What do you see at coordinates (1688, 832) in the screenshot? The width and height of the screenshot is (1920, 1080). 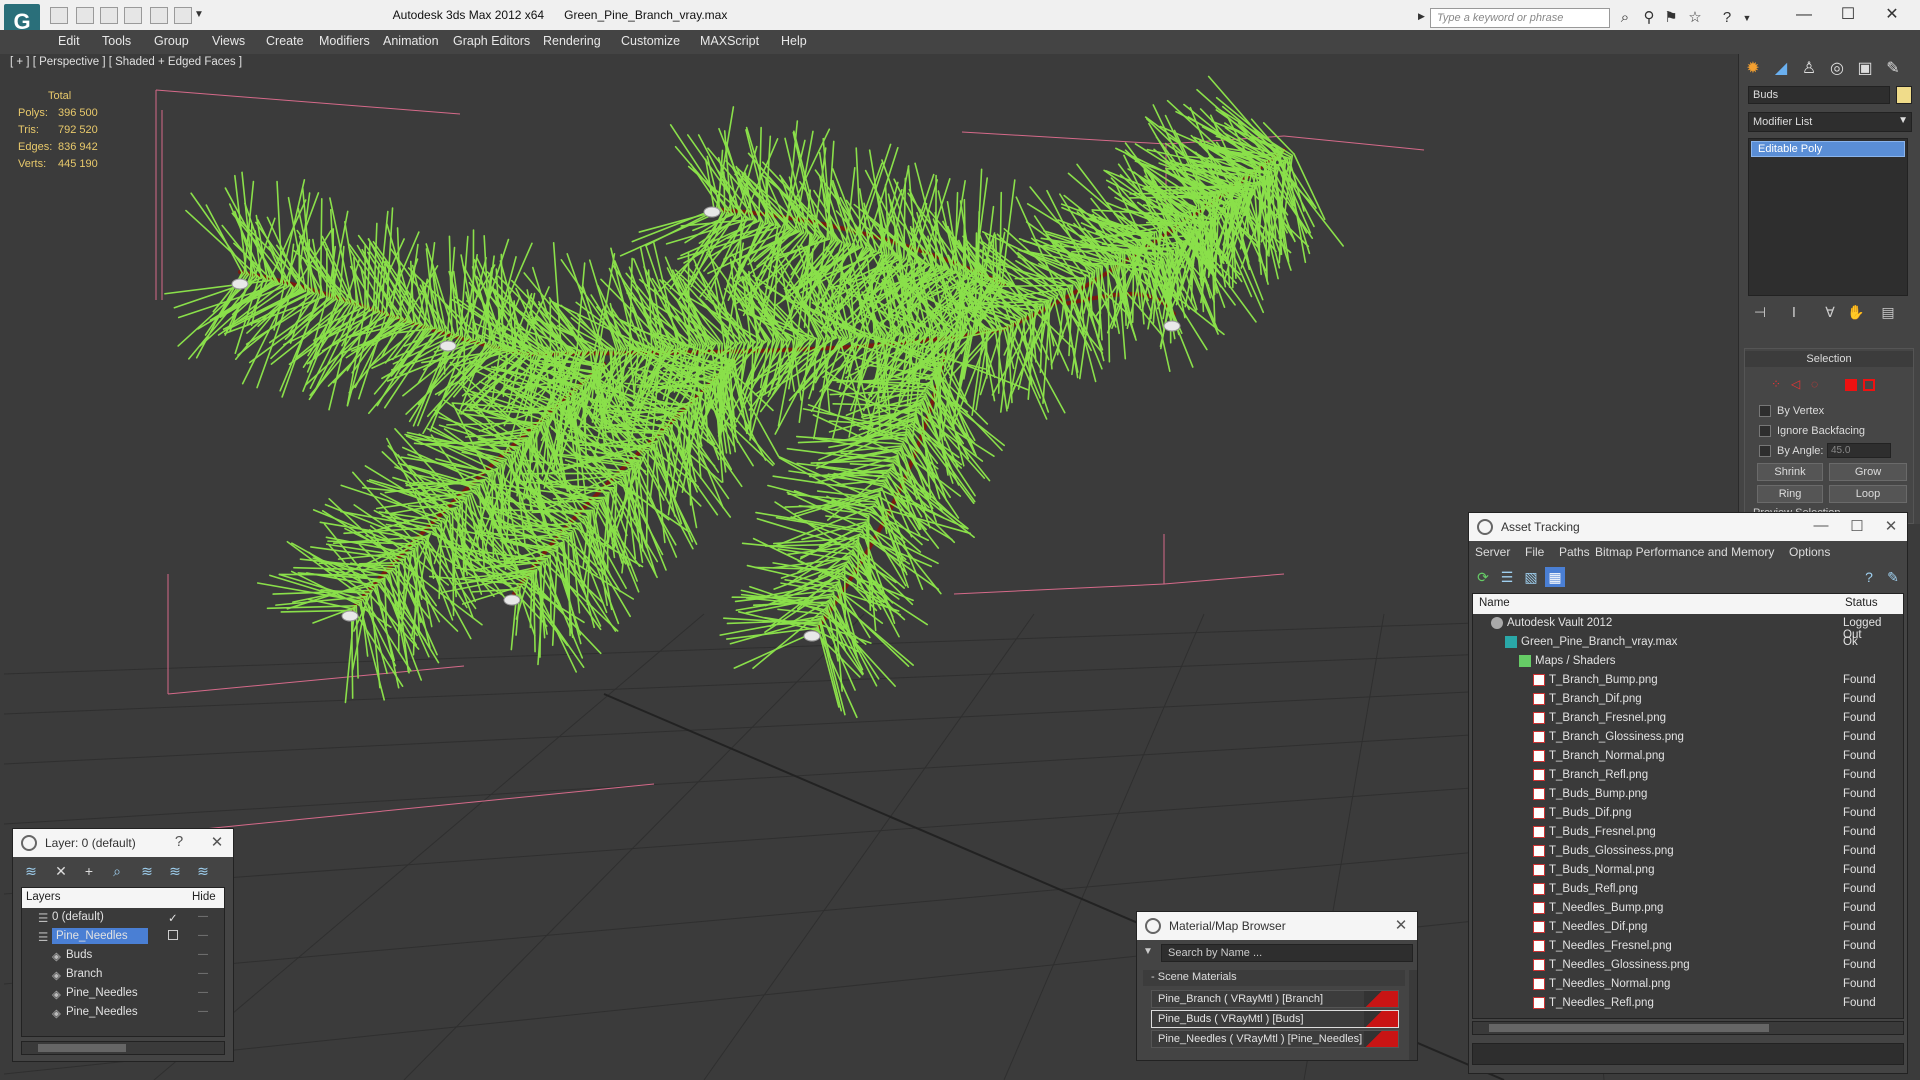 I see `asset-row: T_Buds_Fresnel.png Found` at bounding box center [1688, 832].